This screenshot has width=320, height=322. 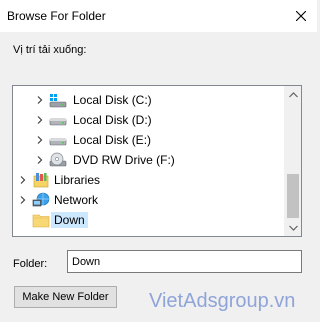 I want to click on dvd-drive-icon, so click(x=58, y=160).